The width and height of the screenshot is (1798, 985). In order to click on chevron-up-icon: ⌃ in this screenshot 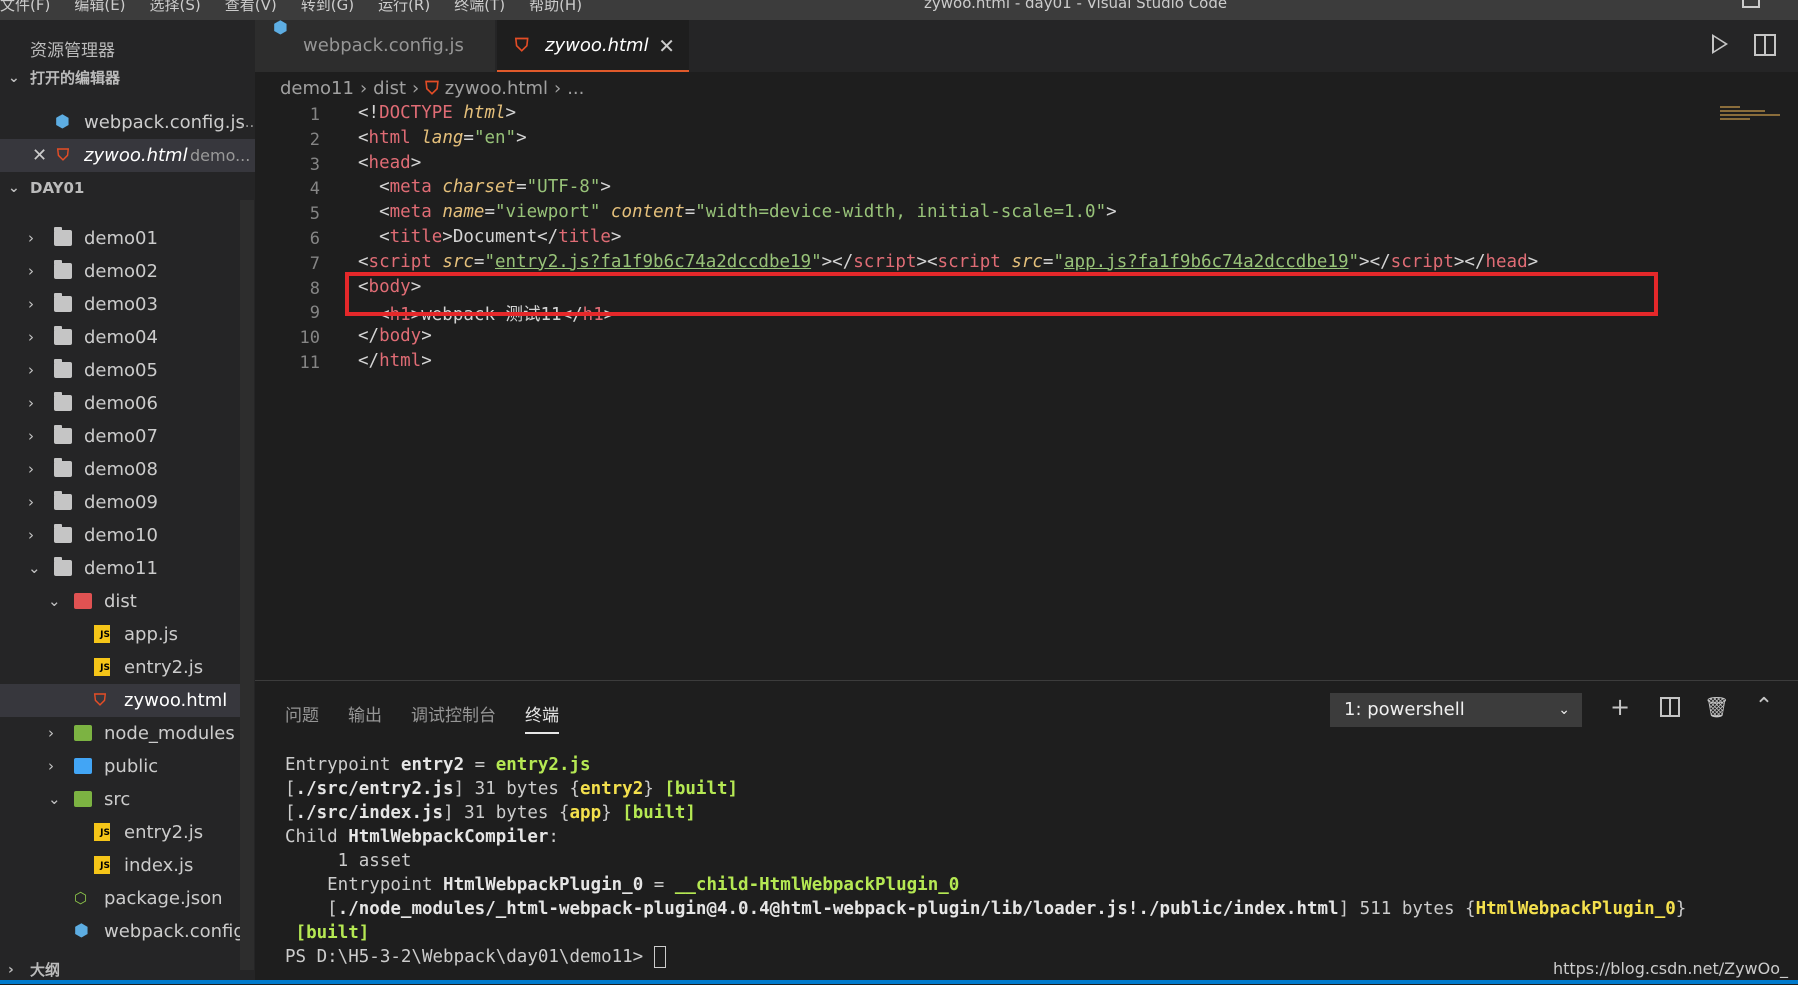, I will do `click(1764, 707)`.